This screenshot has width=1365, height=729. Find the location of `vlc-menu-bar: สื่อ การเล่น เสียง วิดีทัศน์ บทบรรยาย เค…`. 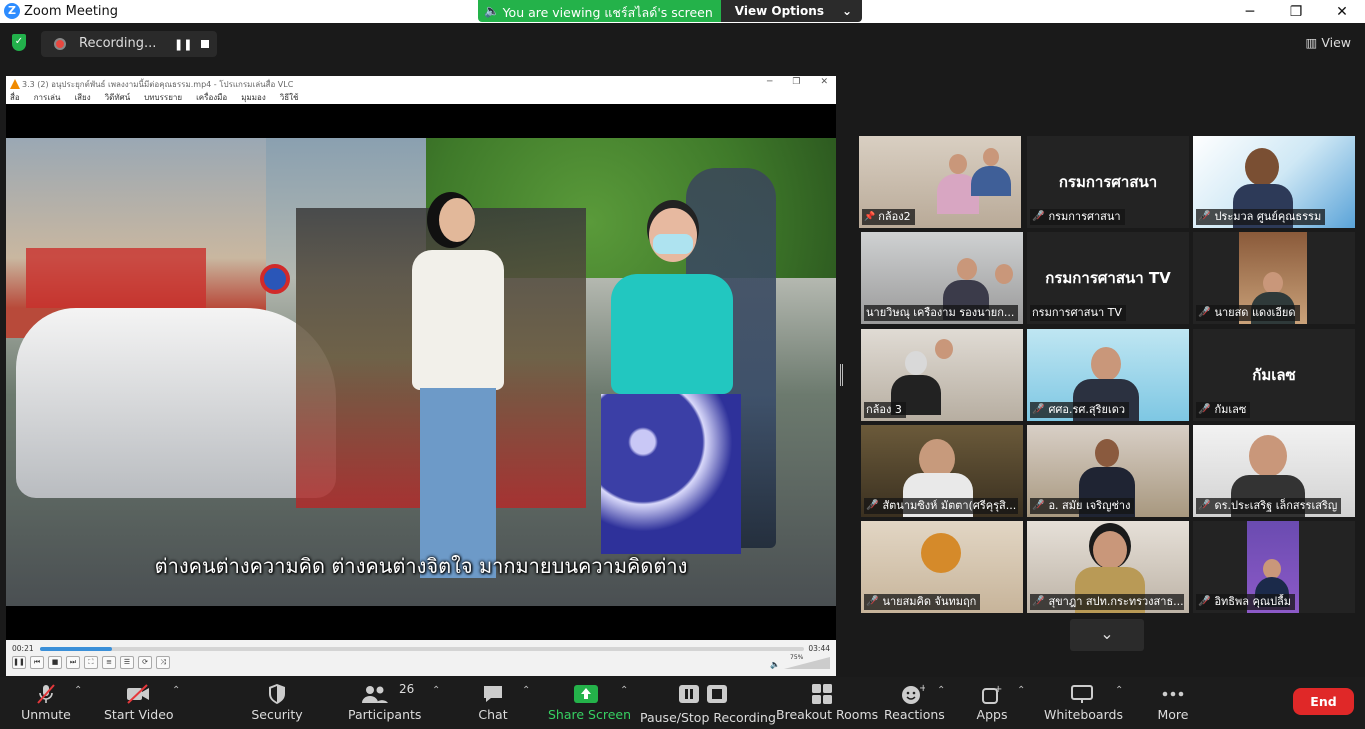

vlc-menu-bar: สื่อ การเล่น เสียง วิดีทัศน์ บทบรรยาย เค… is located at coordinates (421, 98).